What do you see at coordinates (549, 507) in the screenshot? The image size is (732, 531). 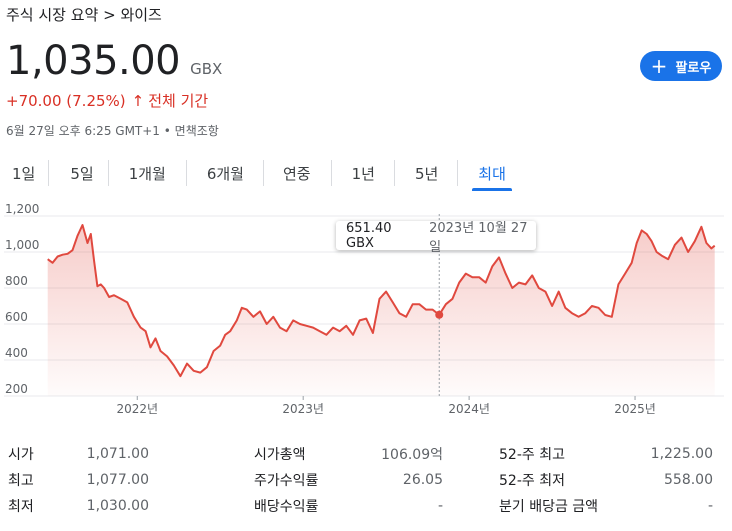 I see `stat-label: 분기 배당금 금액` at bounding box center [549, 507].